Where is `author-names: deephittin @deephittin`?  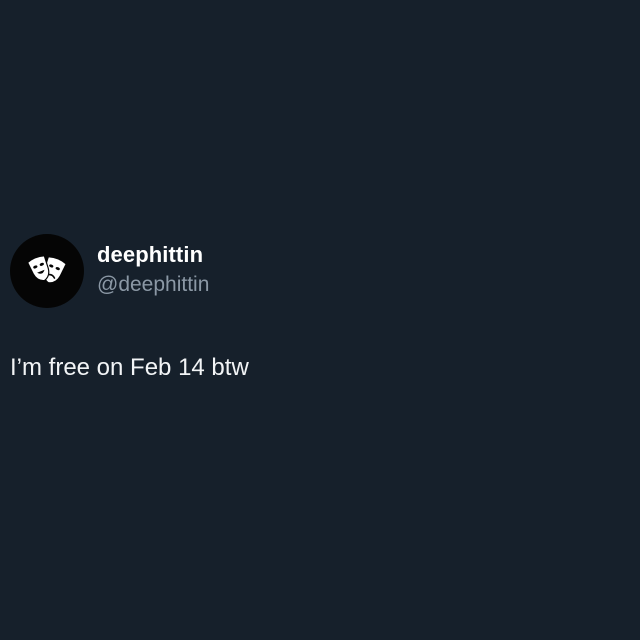
author-names: deephittin @deephittin is located at coordinates (153, 270).